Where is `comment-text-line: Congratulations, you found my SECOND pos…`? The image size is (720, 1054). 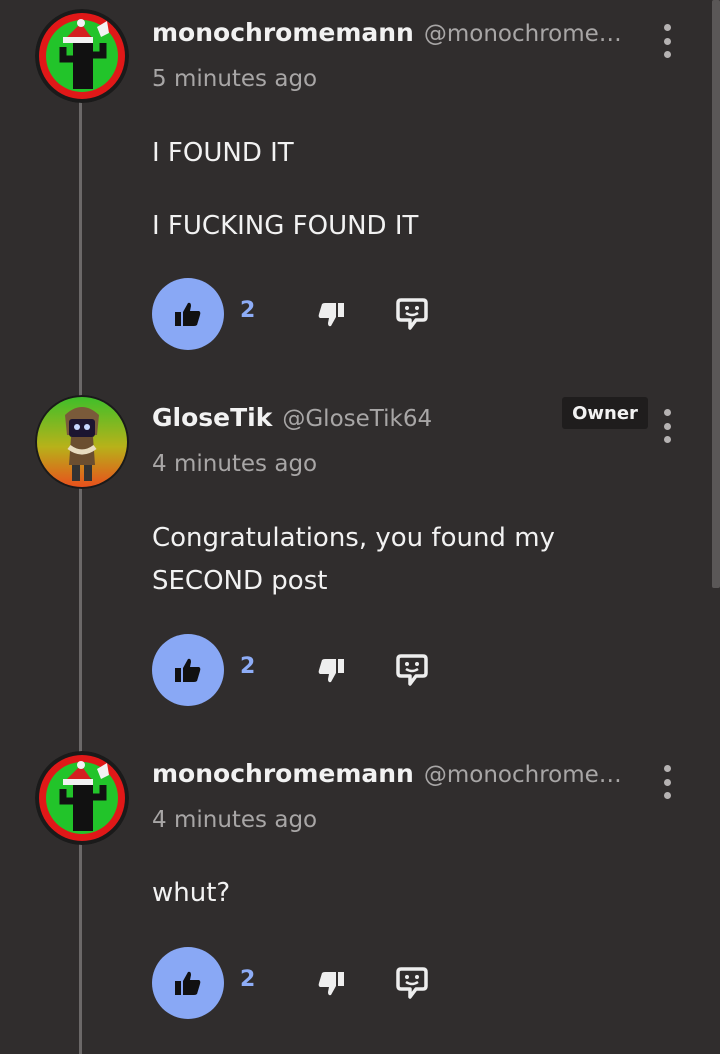
comment-text-line: Congratulations, you found my SECOND pos… is located at coordinates (353, 559).